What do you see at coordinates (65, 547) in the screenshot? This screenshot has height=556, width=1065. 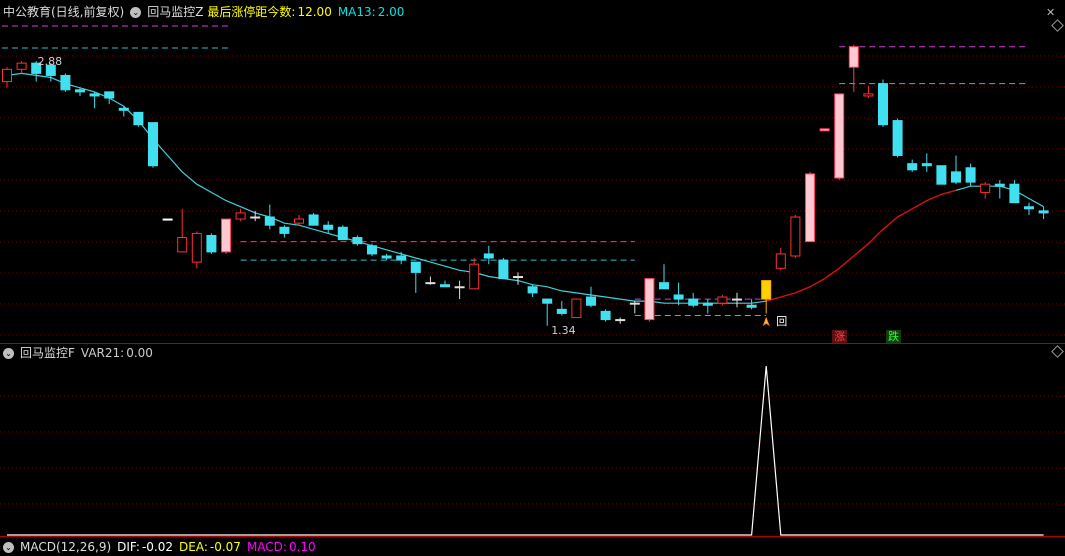 I see `macd-indicator-name: MACD(12,26,9)` at bounding box center [65, 547].